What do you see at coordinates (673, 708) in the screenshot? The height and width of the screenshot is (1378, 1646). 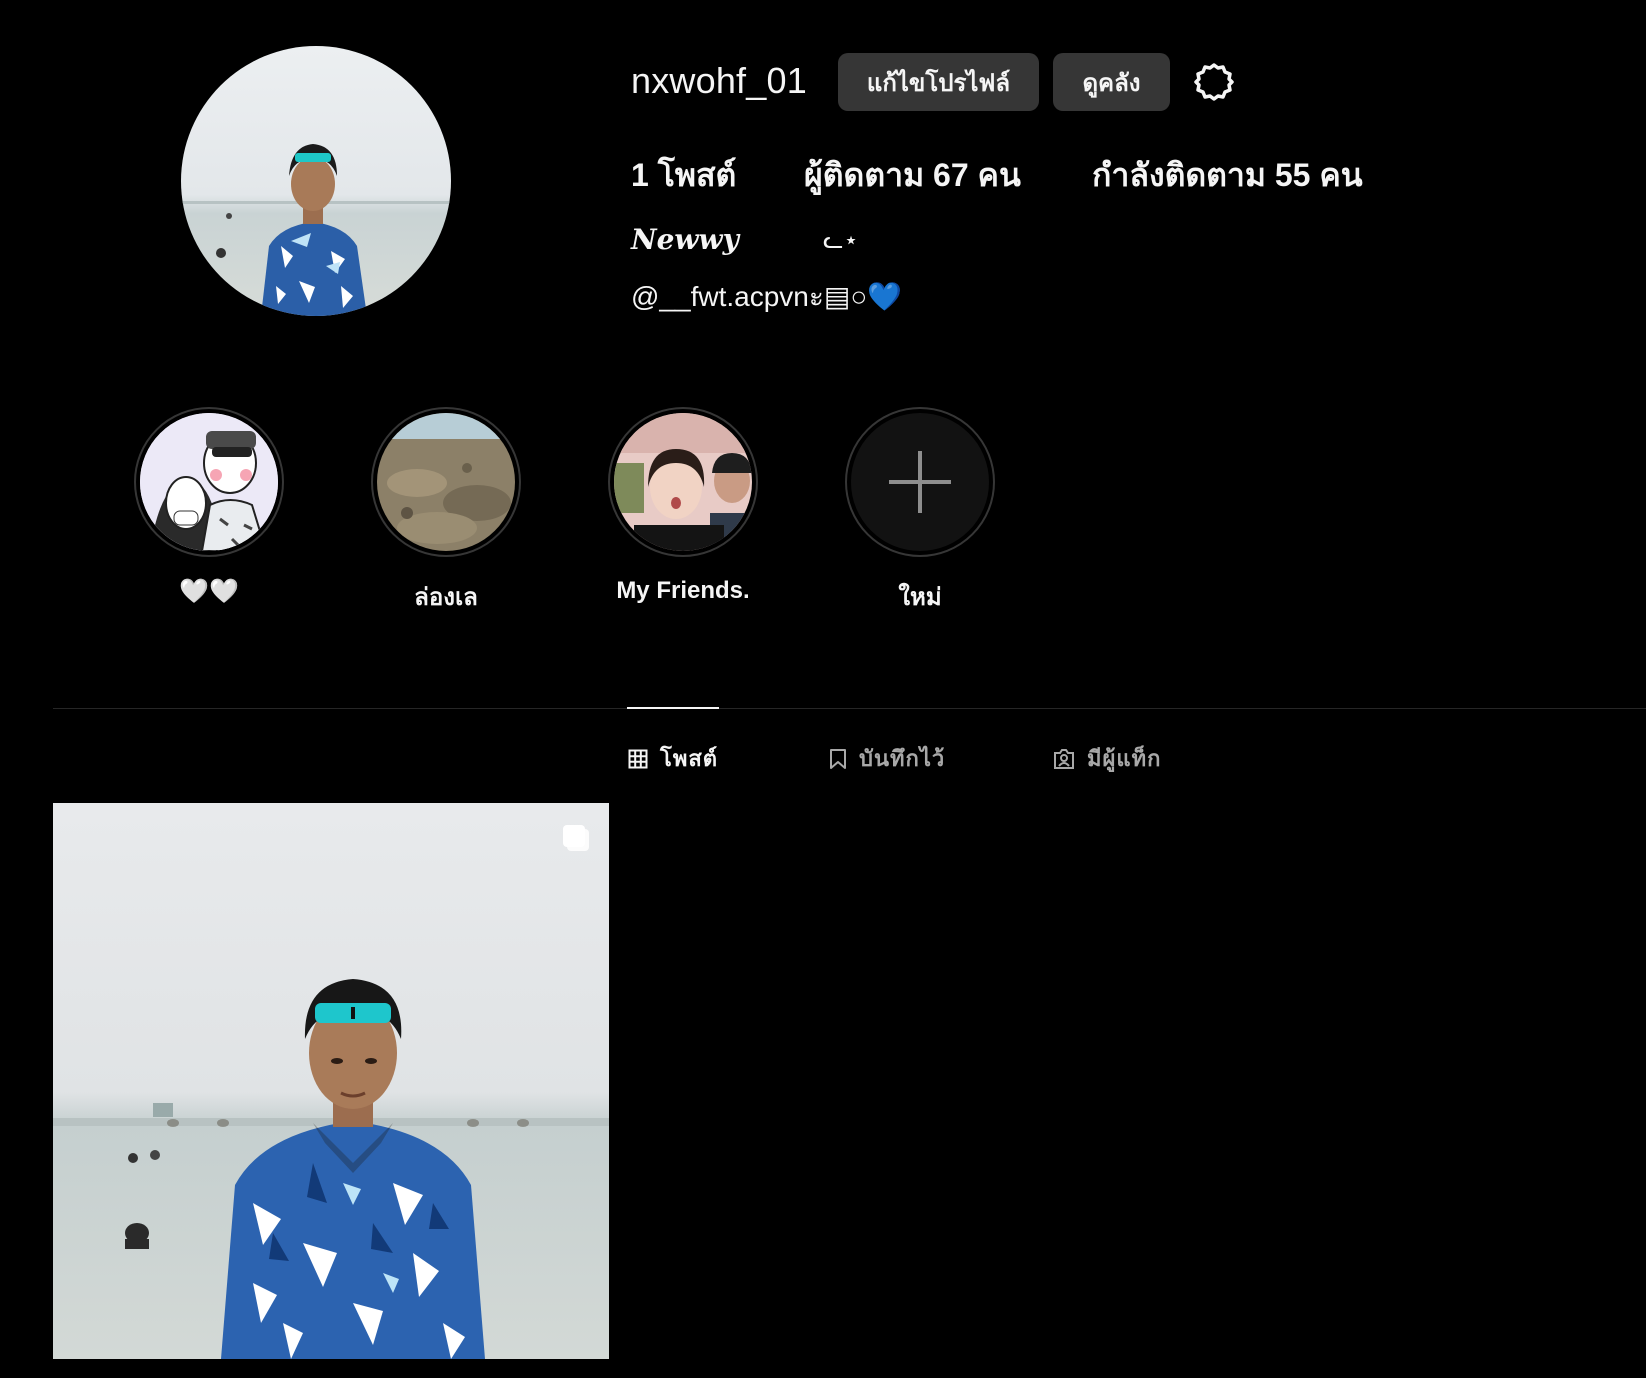 I see `active-tab-indicator` at bounding box center [673, 708].